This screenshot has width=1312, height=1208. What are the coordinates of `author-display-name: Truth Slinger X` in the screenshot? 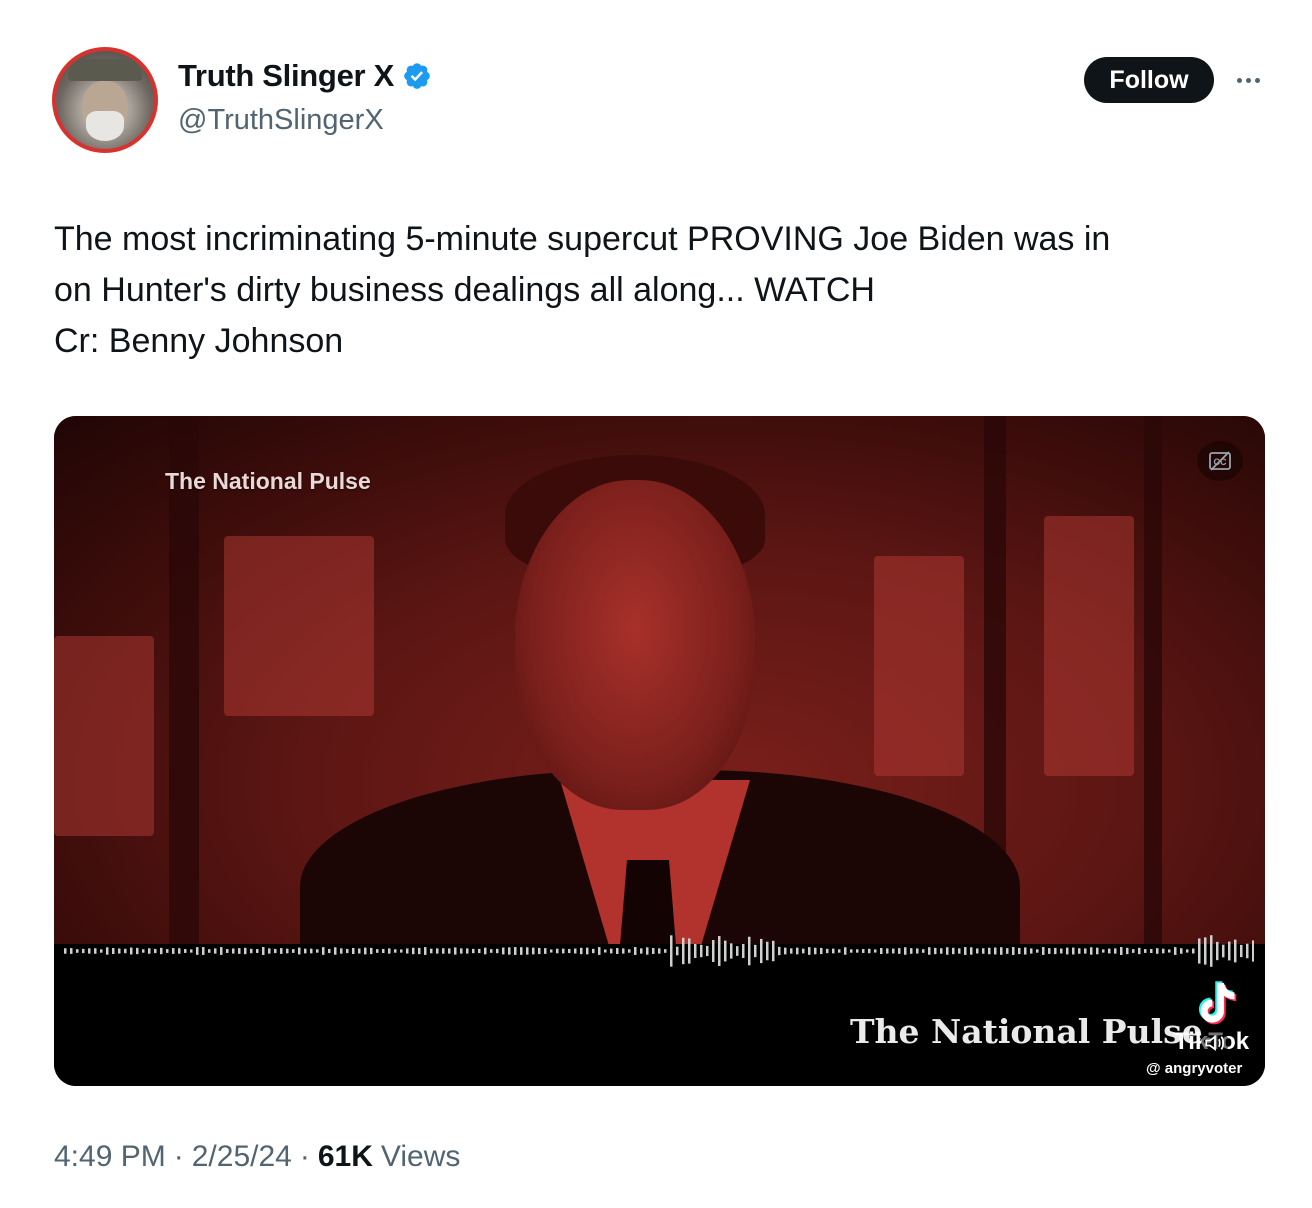 It's located at (286, 76).